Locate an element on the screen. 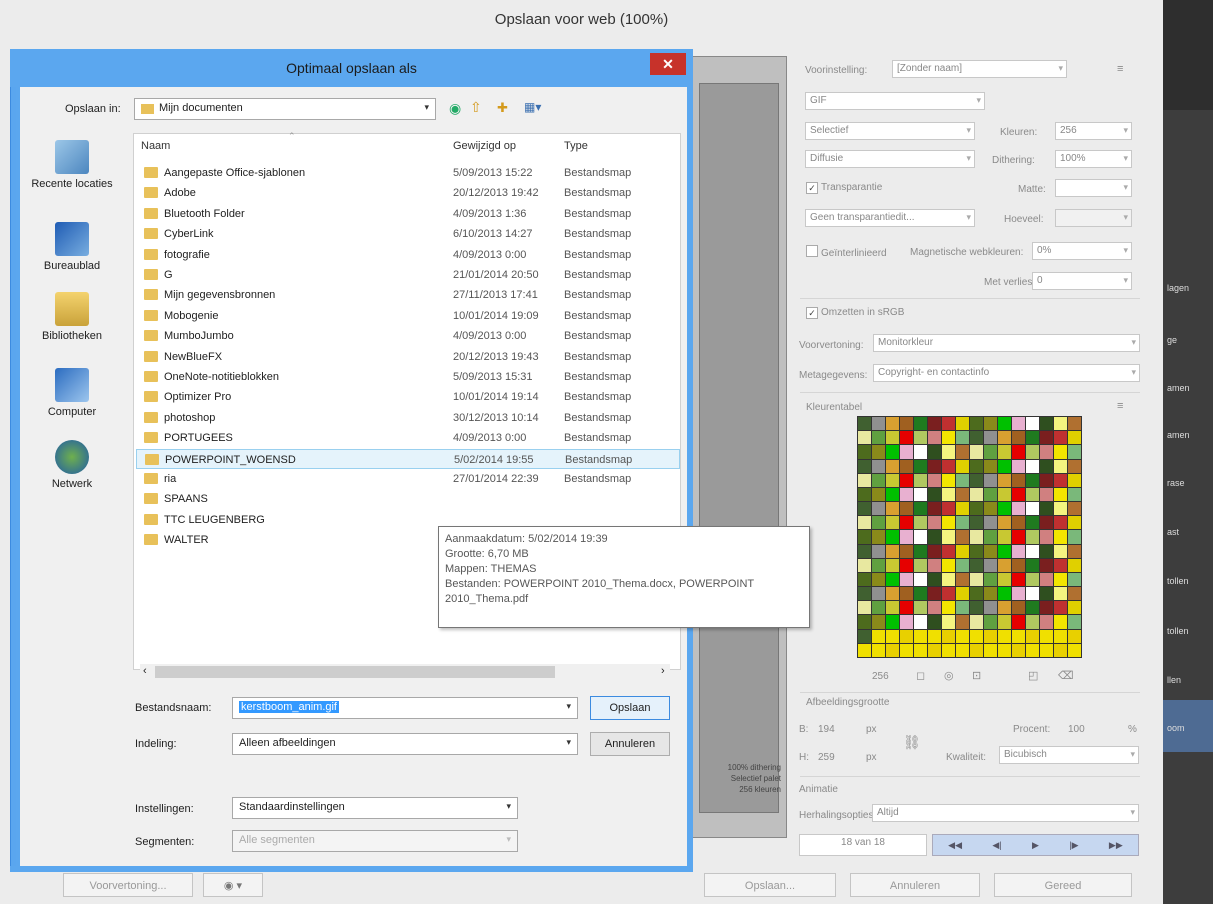  matte-select: ▾ is located at coordinates (1093, 188).